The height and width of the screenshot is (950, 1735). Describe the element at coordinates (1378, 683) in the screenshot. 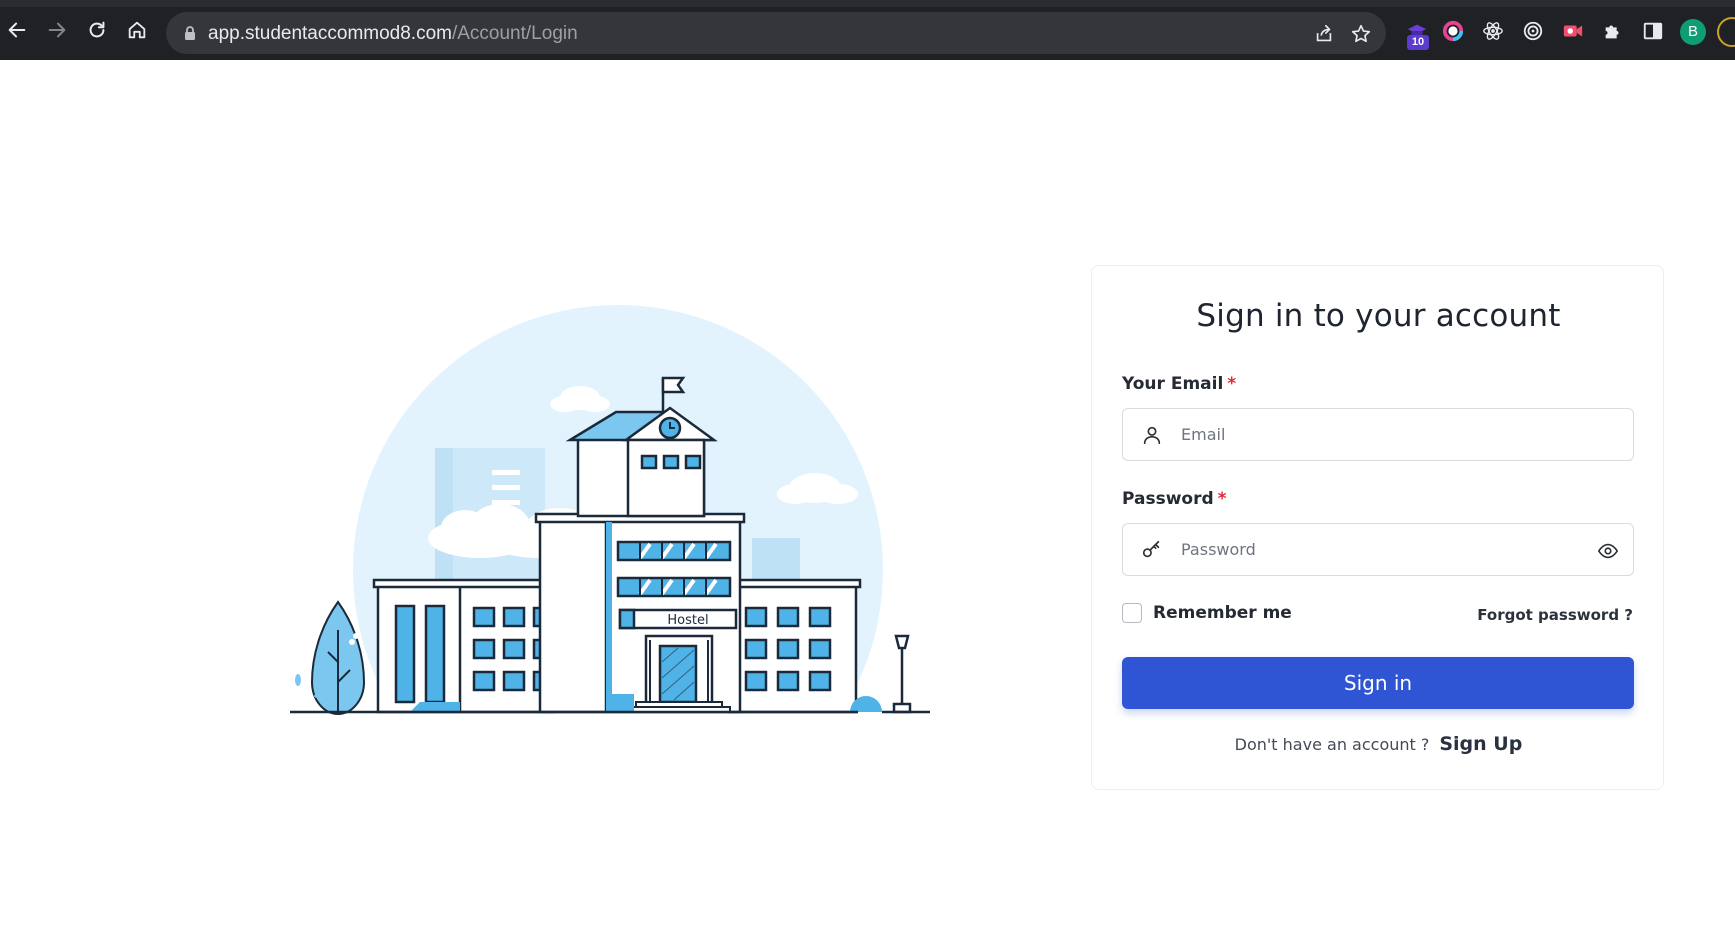

I see `sign-in-button: Sign in` at that location.